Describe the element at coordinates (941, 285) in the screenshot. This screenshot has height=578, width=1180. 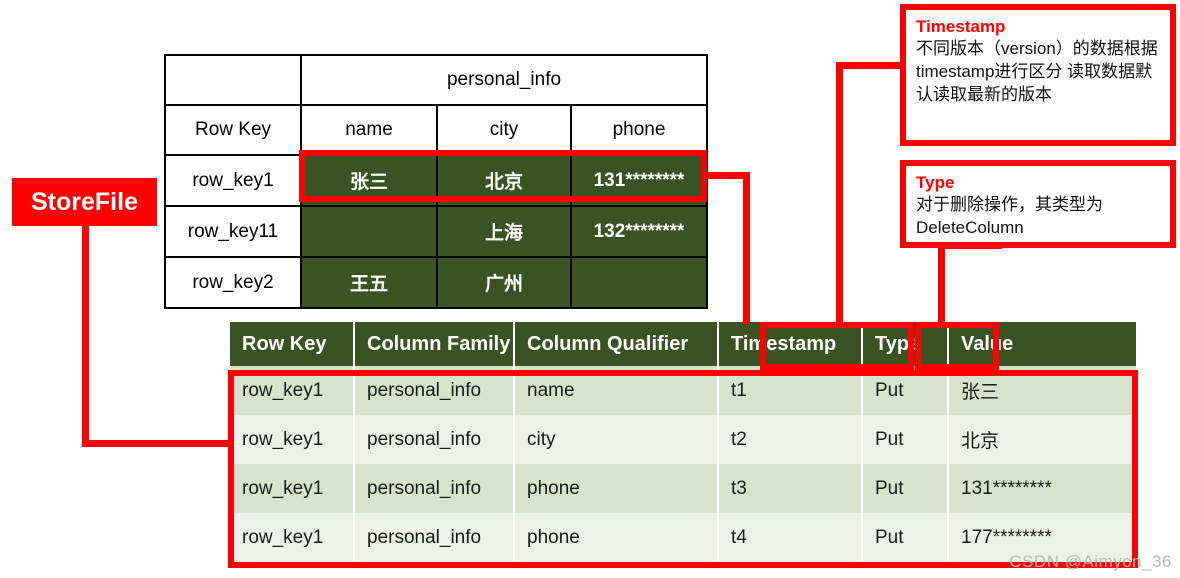
I see `connector-type-vertical` at that location.